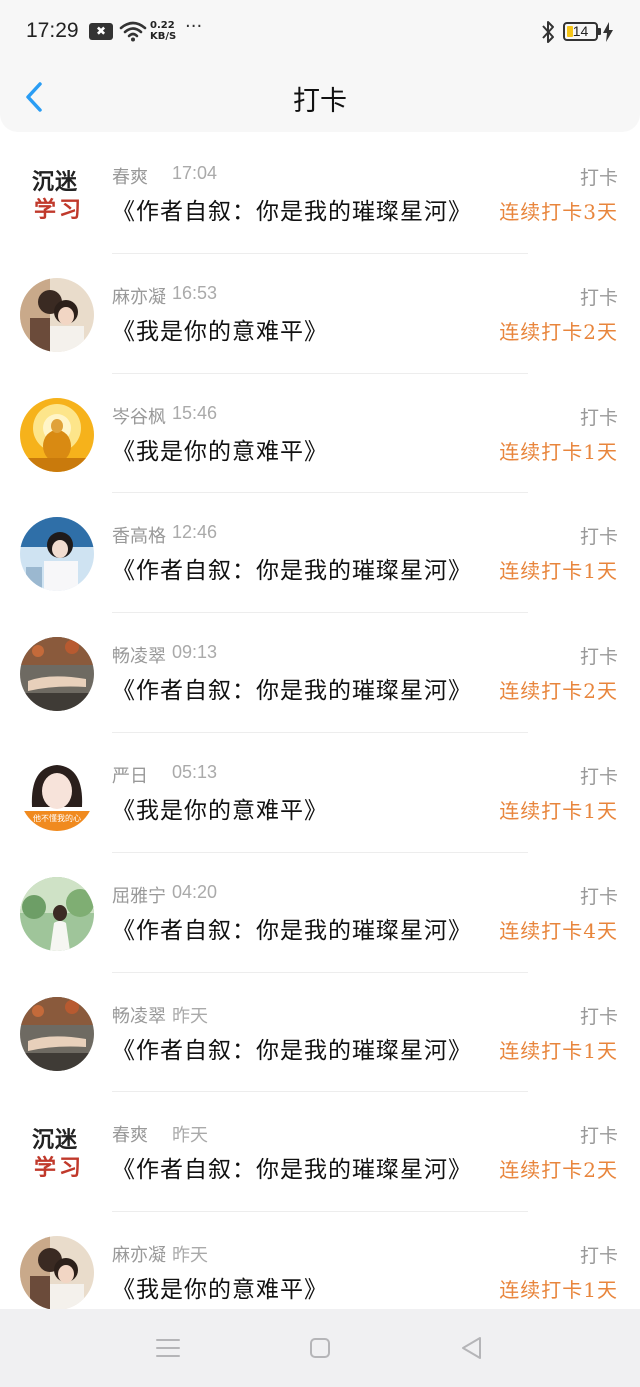 The width and height of the screenshot is (640, 1387). What do you see at coordinates (163, 36) in the screenshot?
I see `net-speed-unit: KB/S` at bounding box center [163, 36].